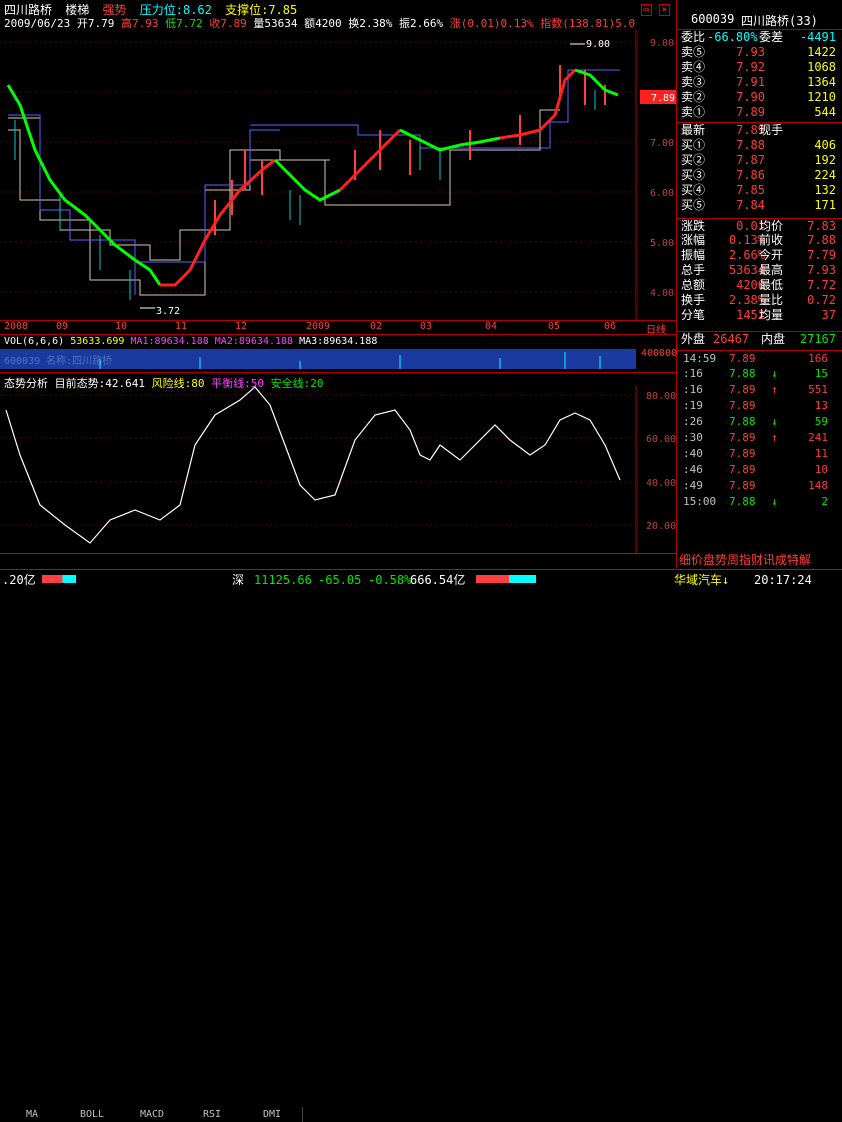 The width and height of the screenshot is (842, 1122). What do you see at coordinates (272, 1114) in the screenshot?
I see `tab-dmi: DMI` at bounding box center [272, 1114].